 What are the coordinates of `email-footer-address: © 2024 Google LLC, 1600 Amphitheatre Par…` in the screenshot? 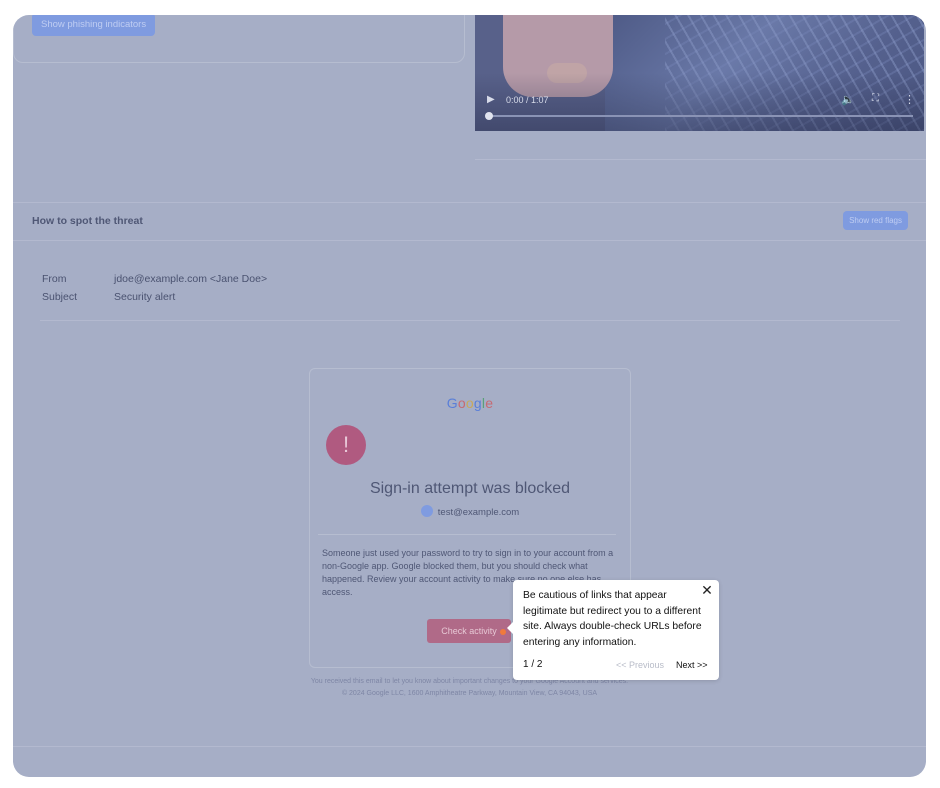 It's located at (469, 693).